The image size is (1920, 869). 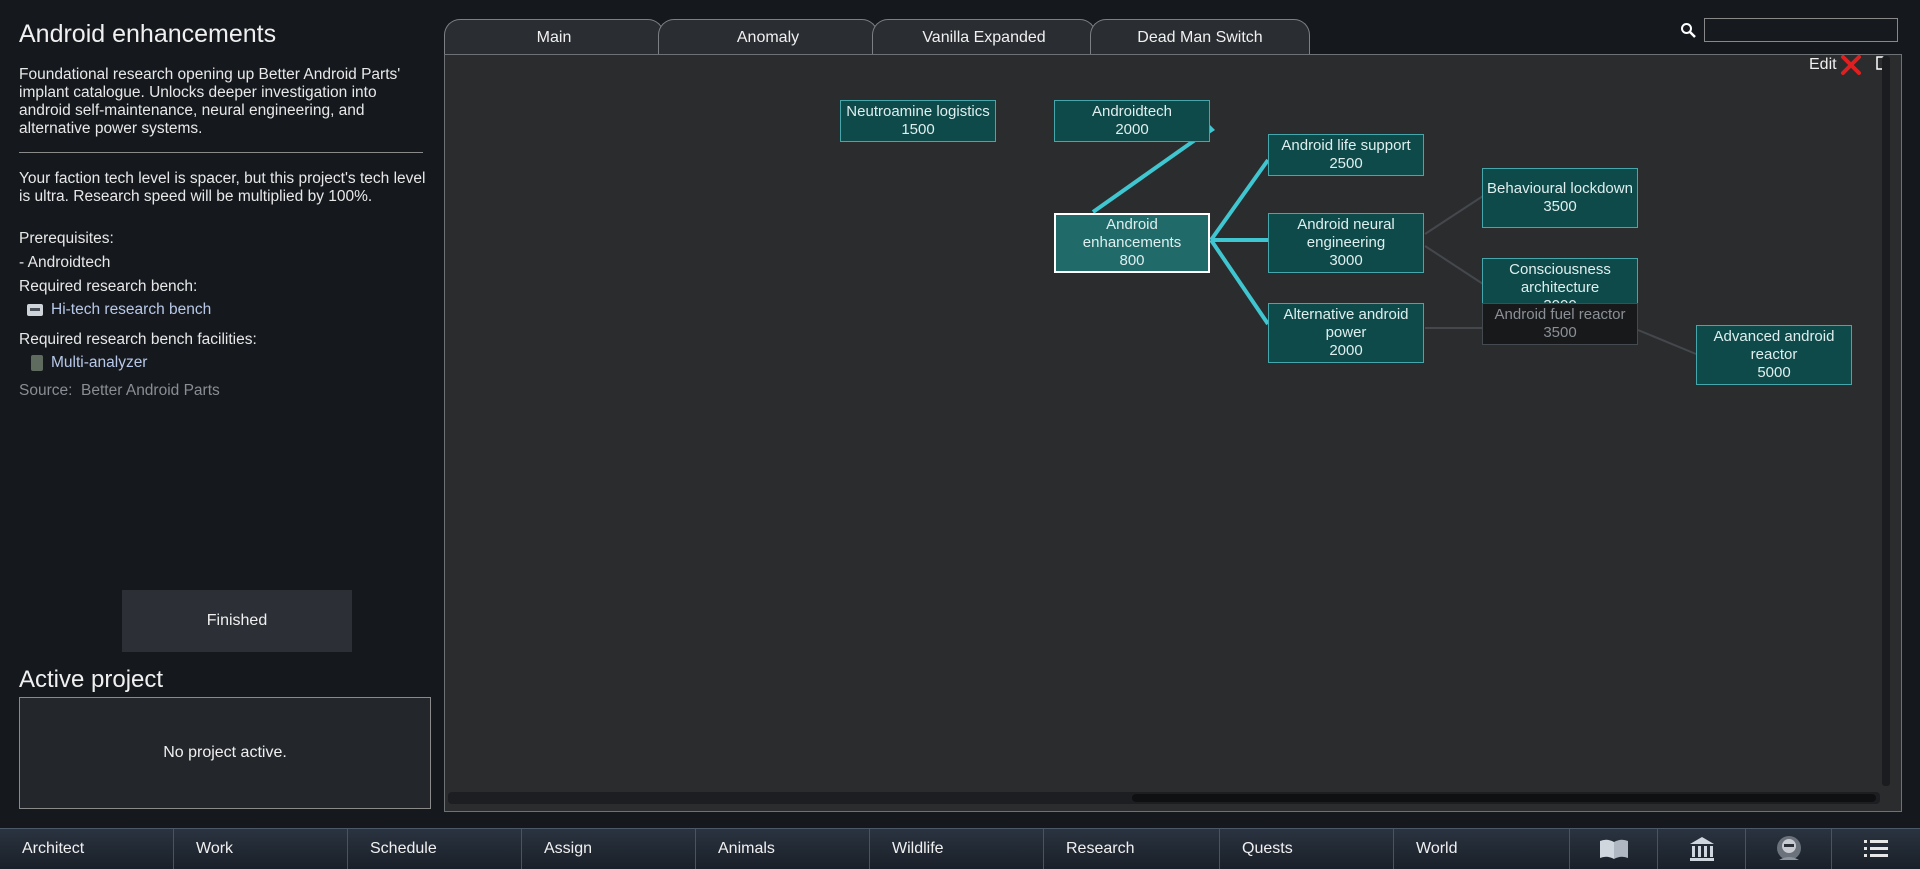 I want to click on ideology-icon, so click(x=1788, y=848).